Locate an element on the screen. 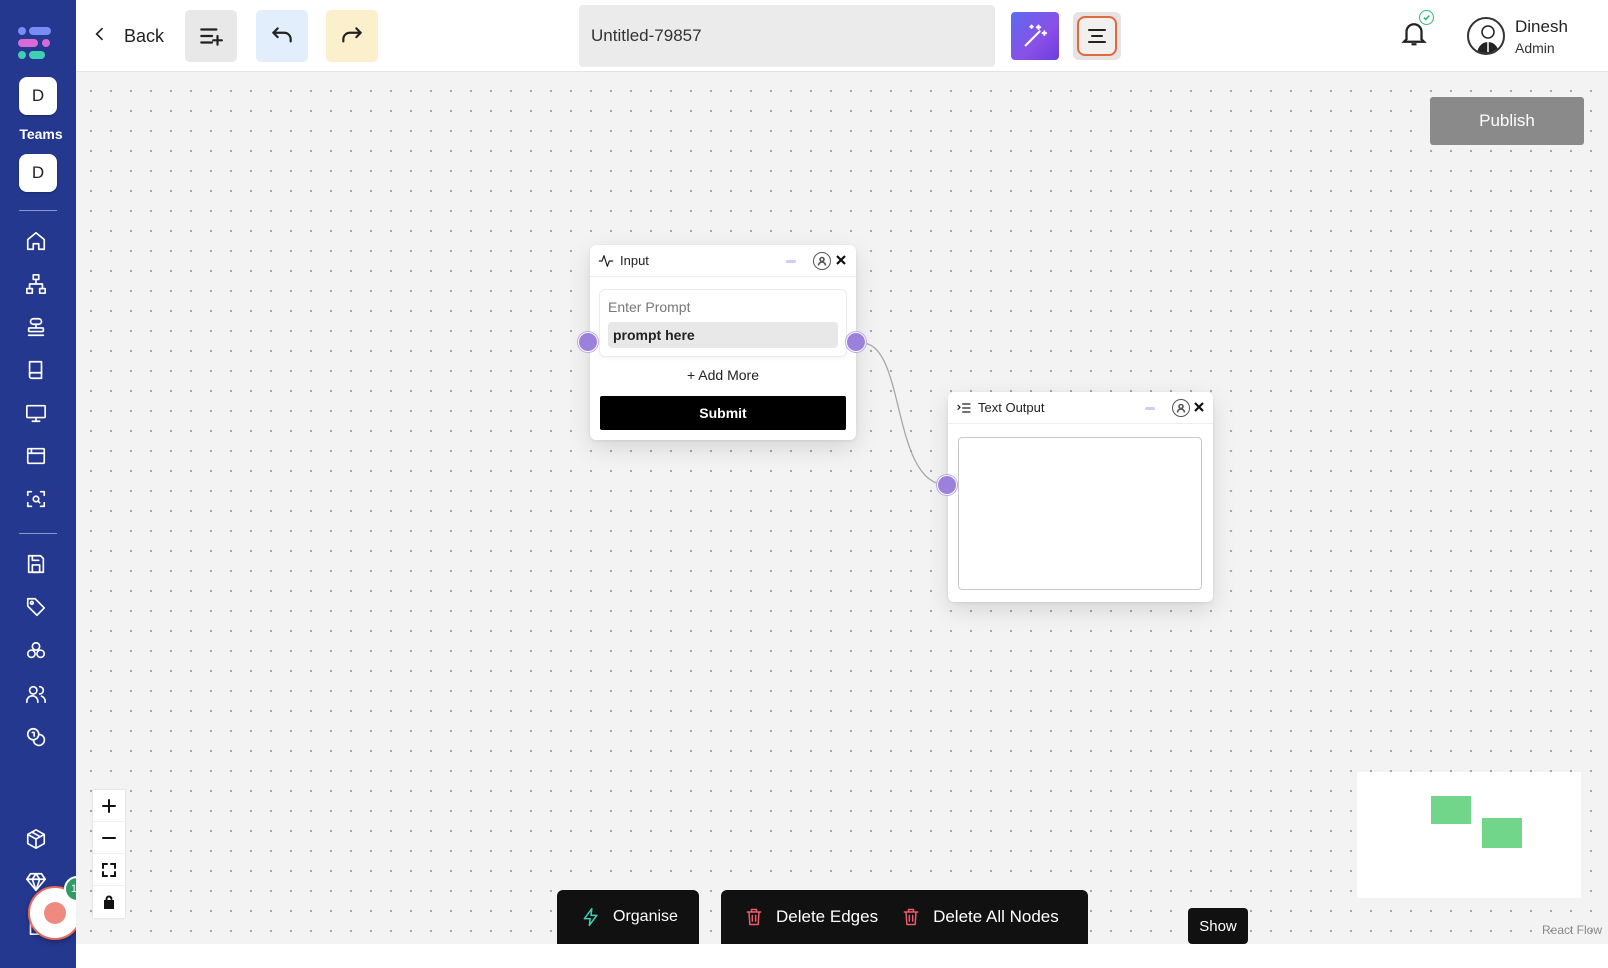  undo-icon is located at coordinates (282, 35).